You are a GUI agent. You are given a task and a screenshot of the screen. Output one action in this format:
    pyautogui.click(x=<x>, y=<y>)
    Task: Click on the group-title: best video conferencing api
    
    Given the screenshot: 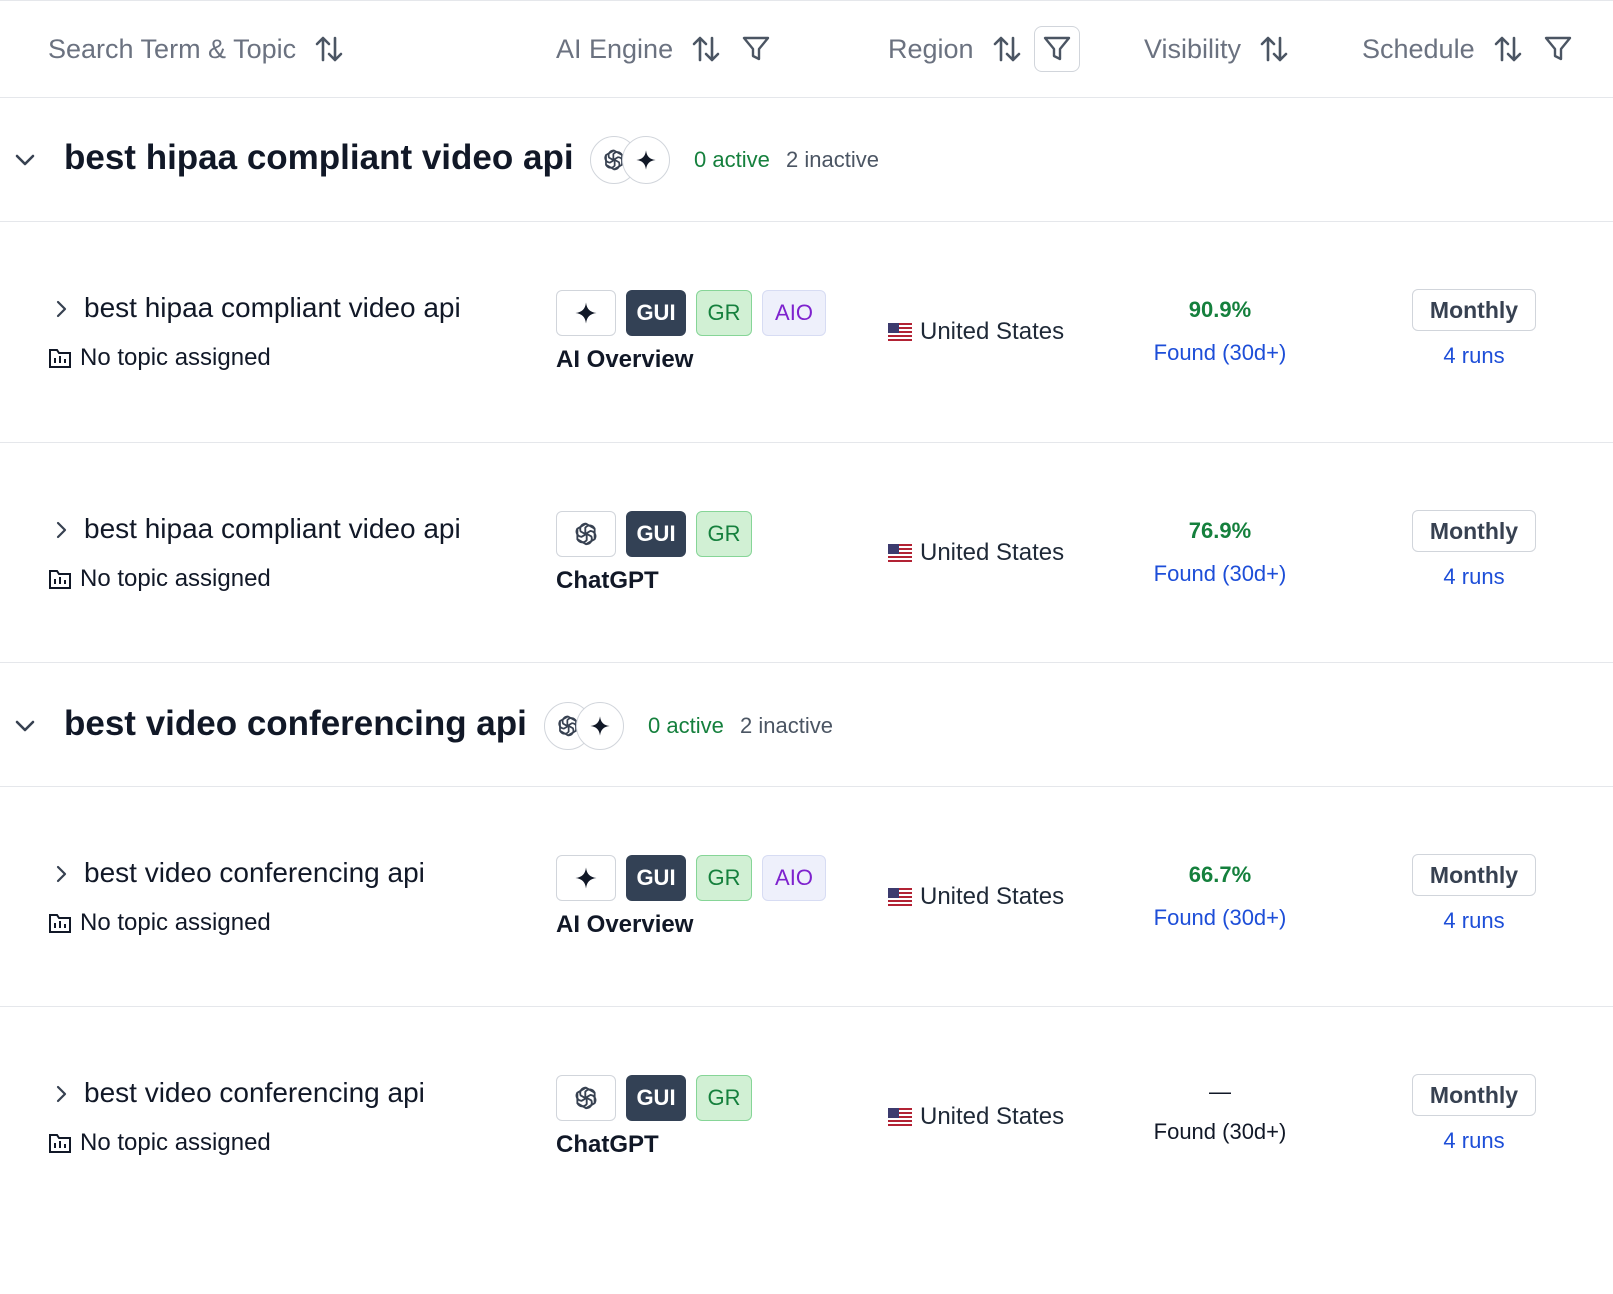 What is the action you would take?
    pyautogui.click(x=295, y=723)
    